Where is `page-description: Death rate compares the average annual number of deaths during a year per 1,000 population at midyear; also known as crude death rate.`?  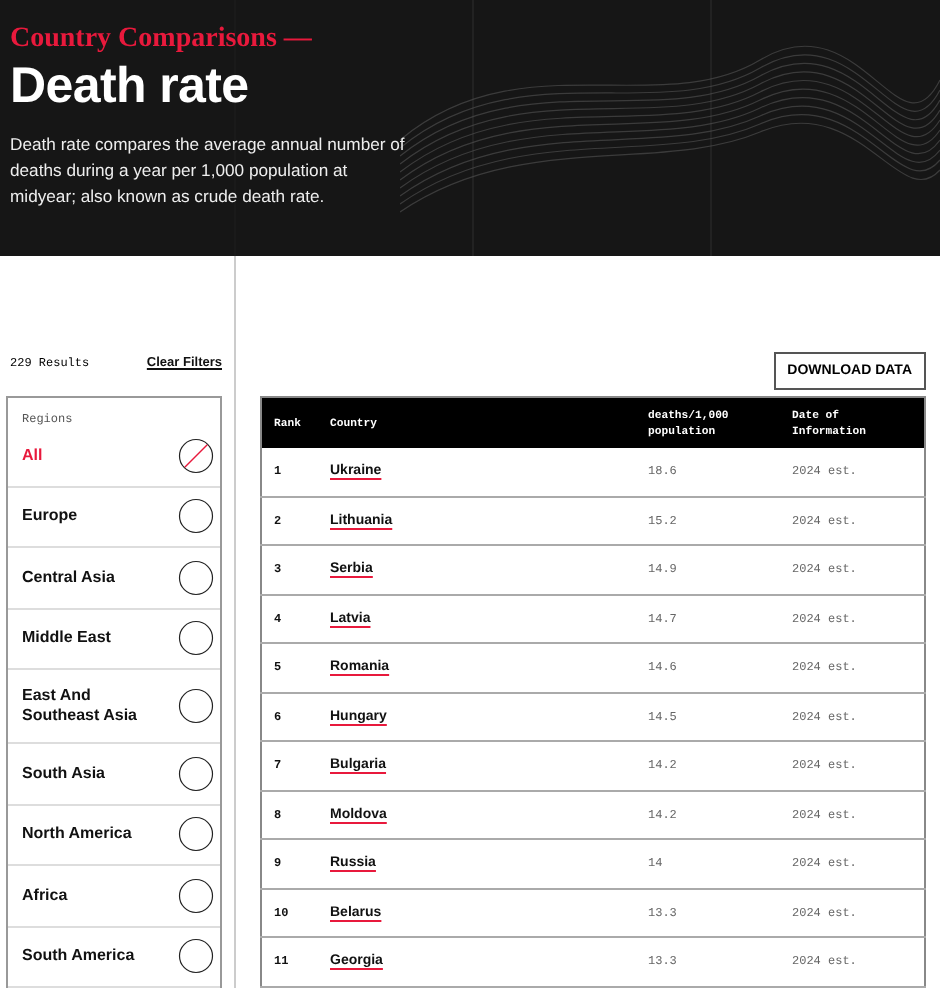
page-description: Death rate compares the average annual number of deaths during a year per 1,000 population at midyear; also known as crude death rate. is located at coordinates (208, 171).